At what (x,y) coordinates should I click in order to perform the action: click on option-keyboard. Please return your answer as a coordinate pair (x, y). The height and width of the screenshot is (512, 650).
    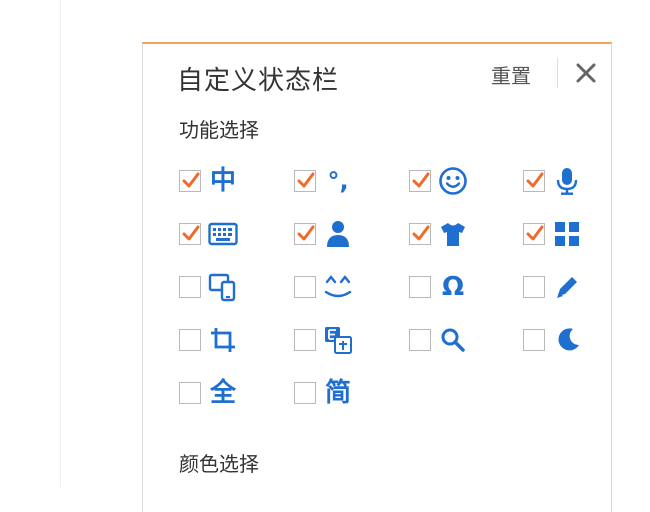
    Looking at the image, I should click on (209, 234).